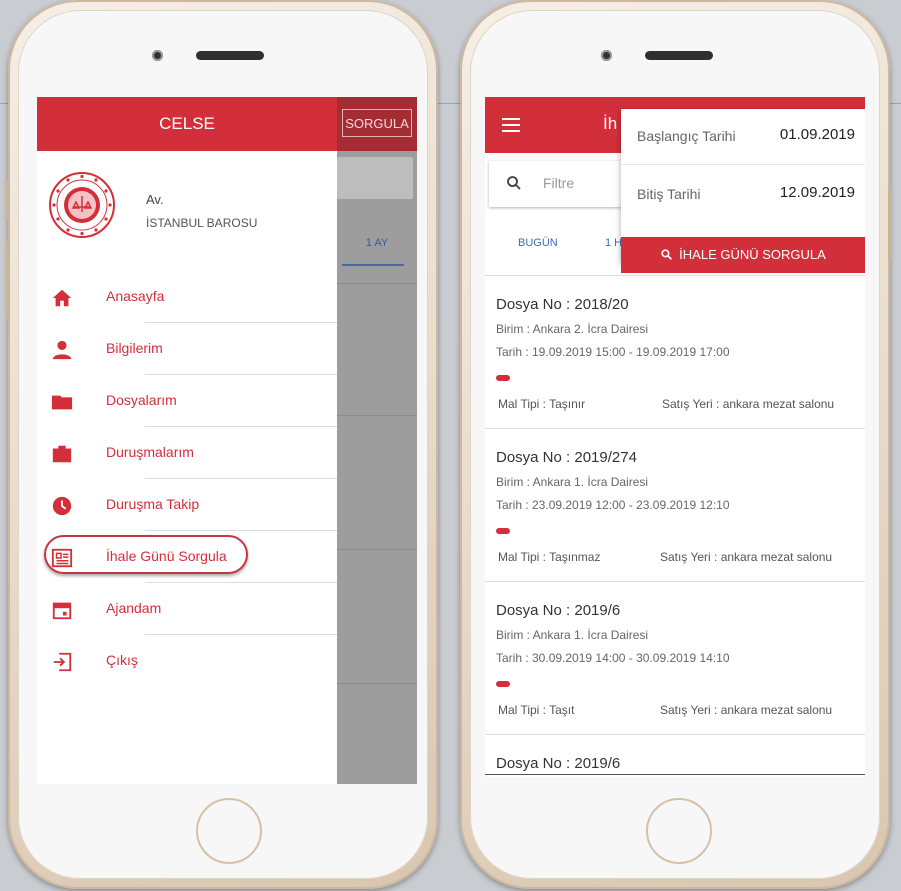 This screenshot has width=901, height=891. What do you see at coordinates (610, 123) in the screenshot?
I see `page-title: İh` at bounding box center [610, 123].